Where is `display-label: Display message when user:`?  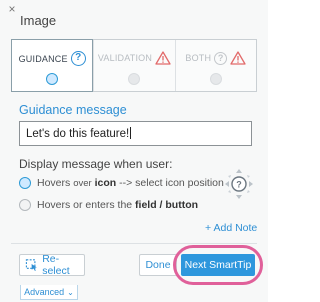
display-label: Display message when user: is located at coordinates (96, 164).